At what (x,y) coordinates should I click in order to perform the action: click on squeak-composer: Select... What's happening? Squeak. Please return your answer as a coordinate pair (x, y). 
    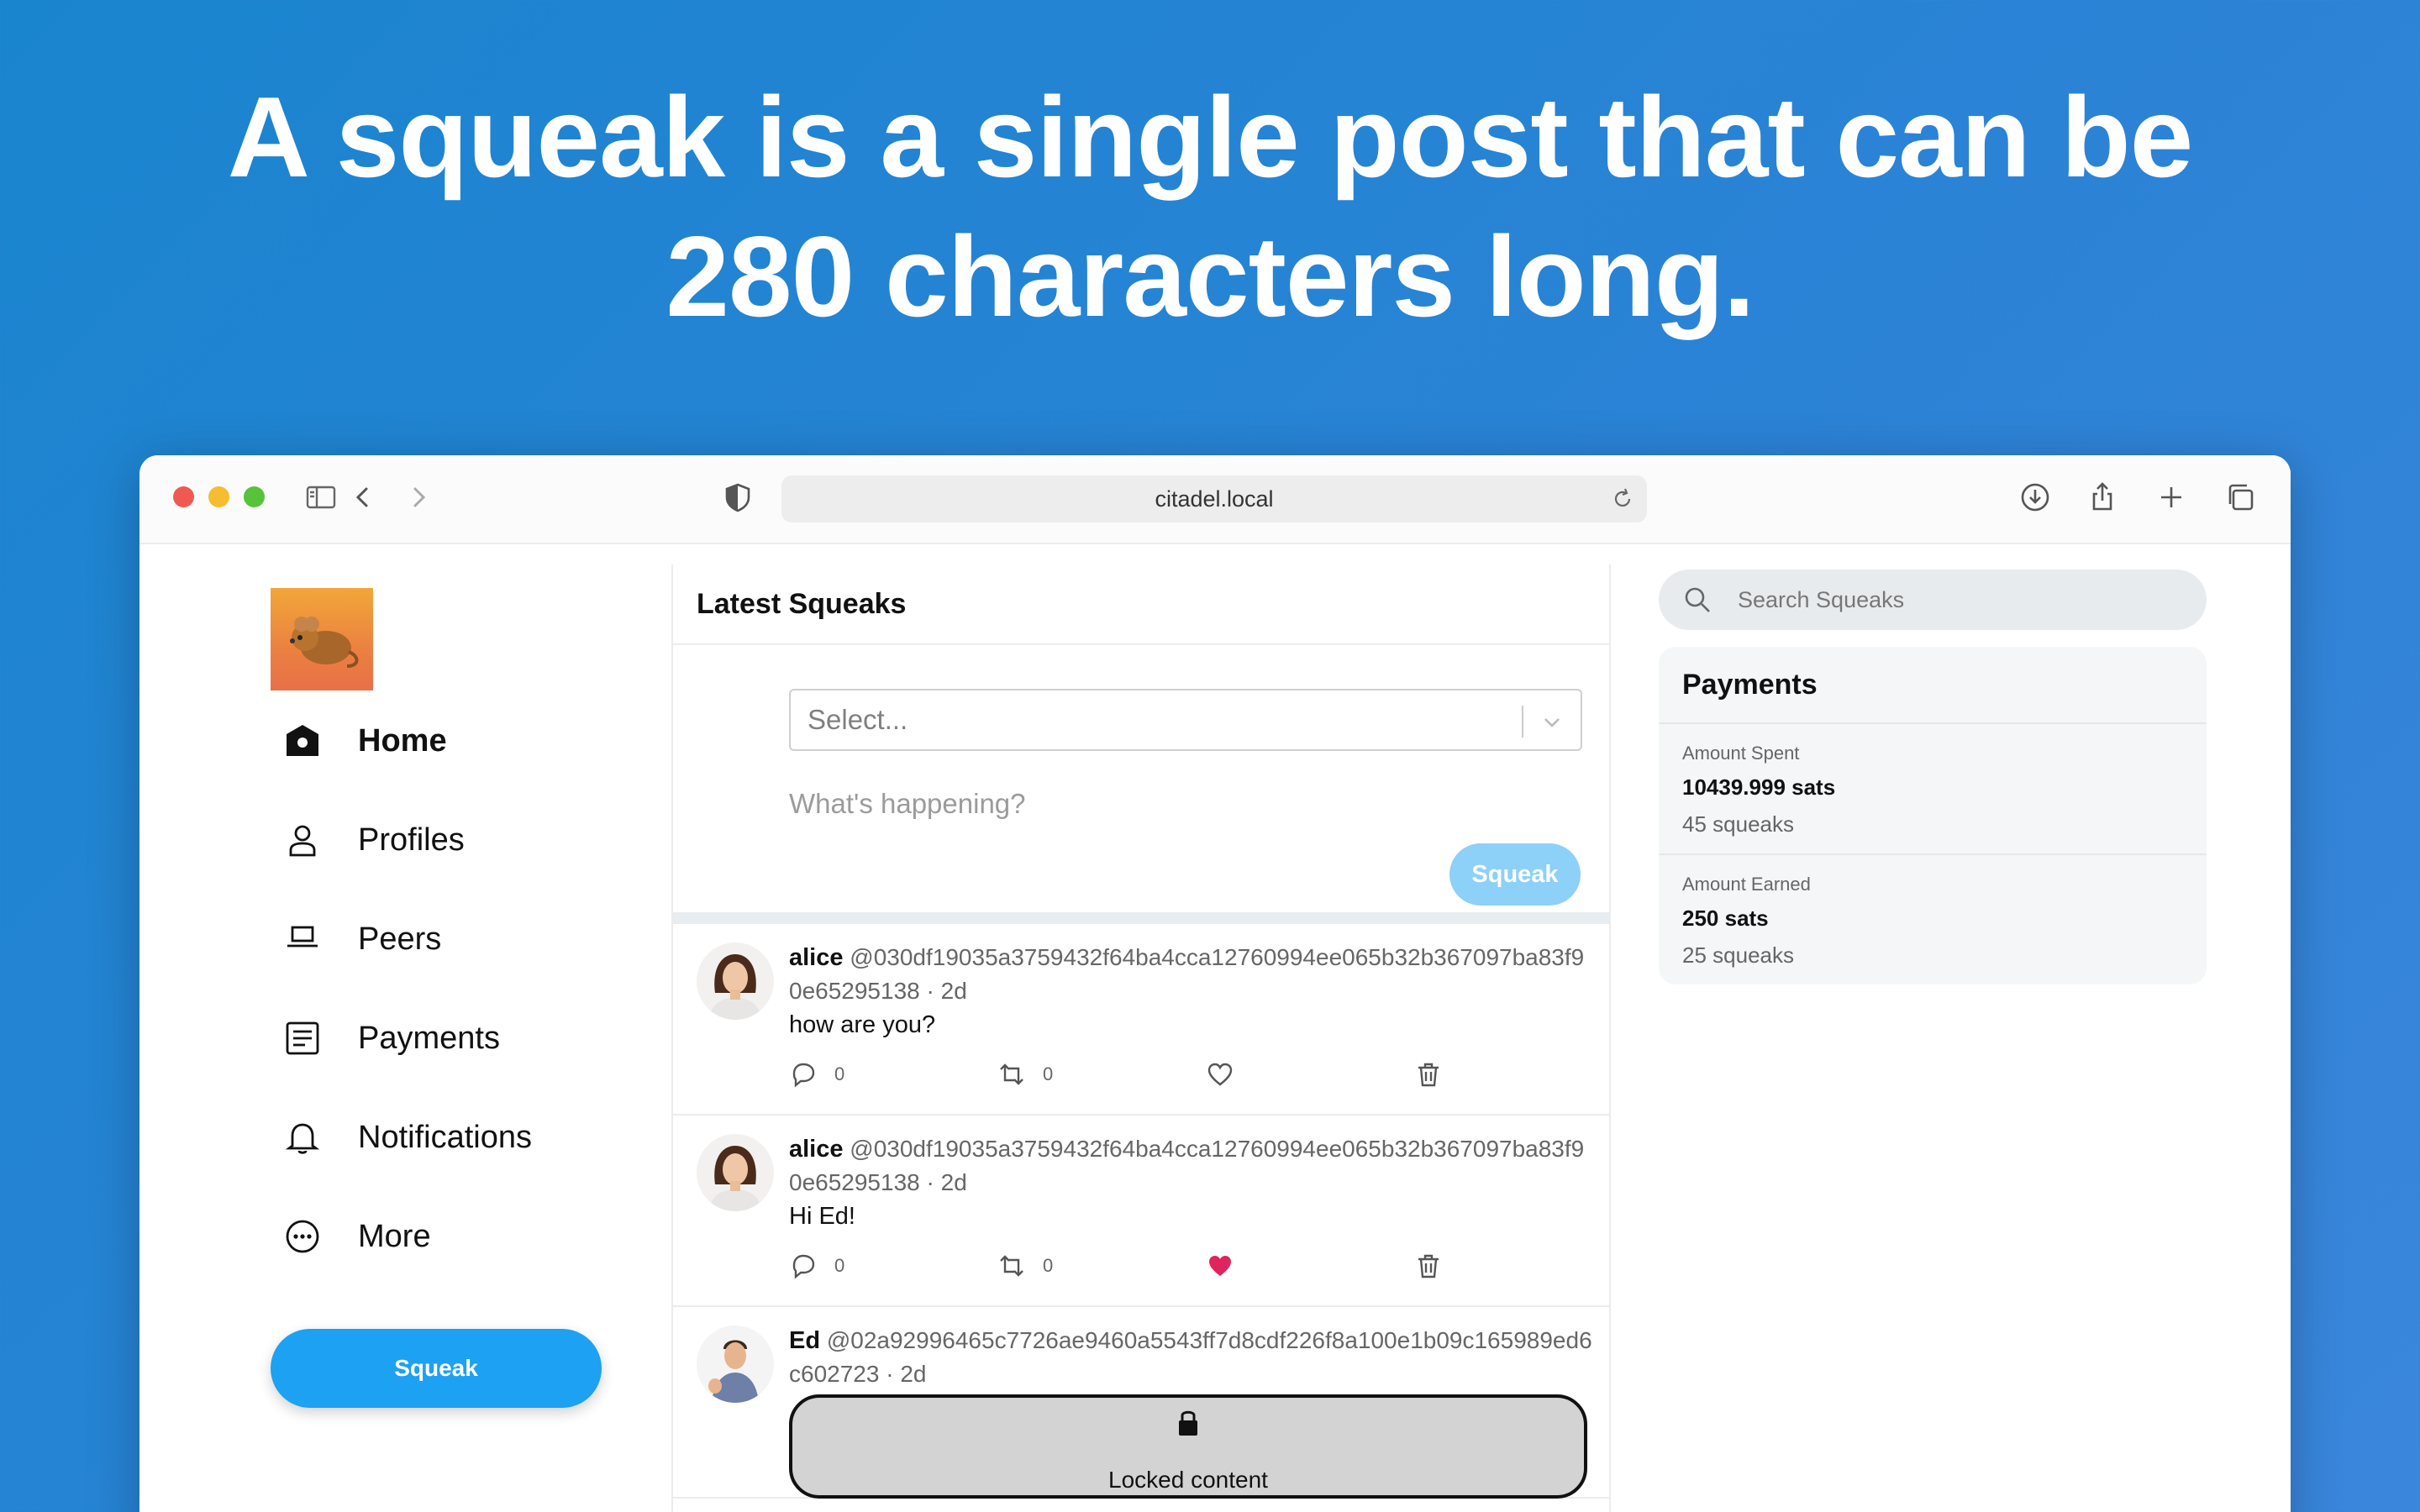
    Looking at the image, I should click on (1141, 784).